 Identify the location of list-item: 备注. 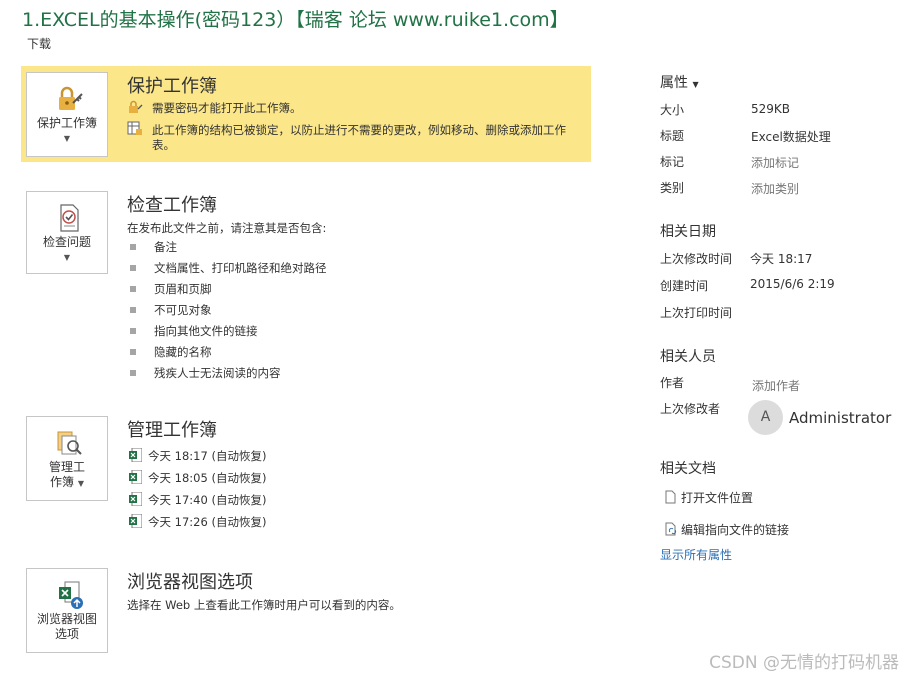
(153, 247).